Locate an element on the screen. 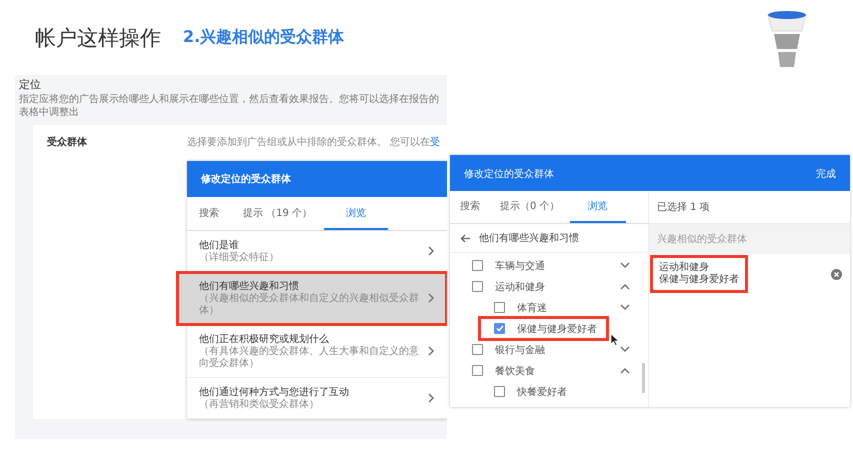  category-subtitle: （有具体兴趣的受众群体、人生大事和自定义的意向受众群体） is located at coordinates (309, 358).